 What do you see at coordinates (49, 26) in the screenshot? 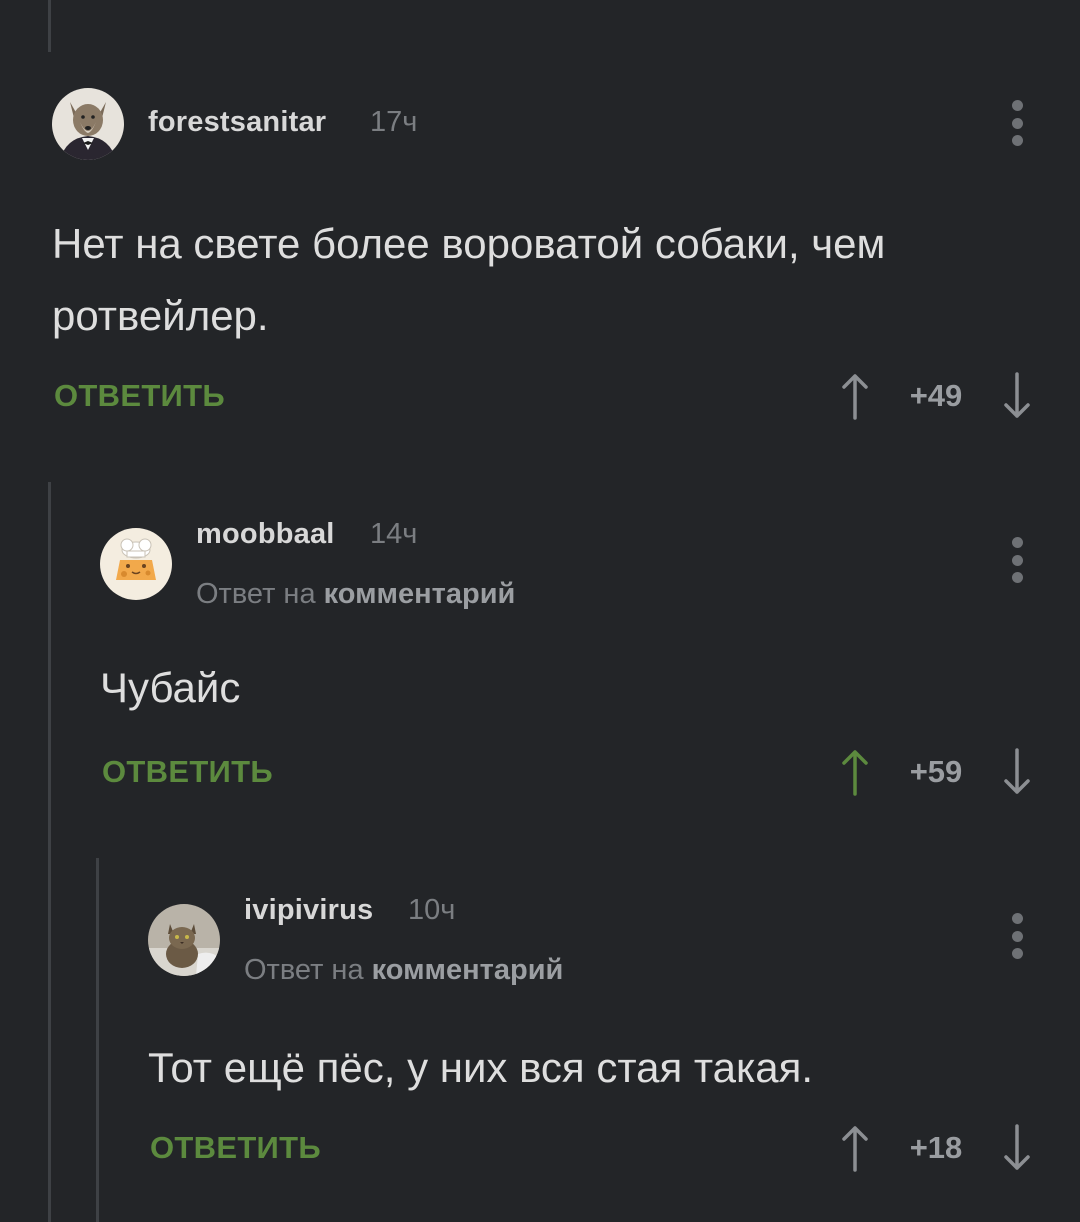
I see `thread-line-top` at bounding box center [49, 26].